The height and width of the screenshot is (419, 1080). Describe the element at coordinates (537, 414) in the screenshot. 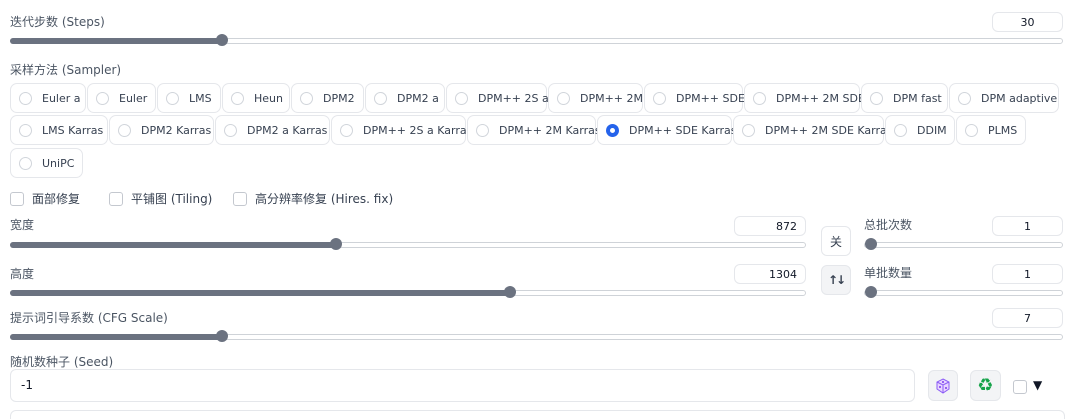

I see `next-panel-edge` at that location.